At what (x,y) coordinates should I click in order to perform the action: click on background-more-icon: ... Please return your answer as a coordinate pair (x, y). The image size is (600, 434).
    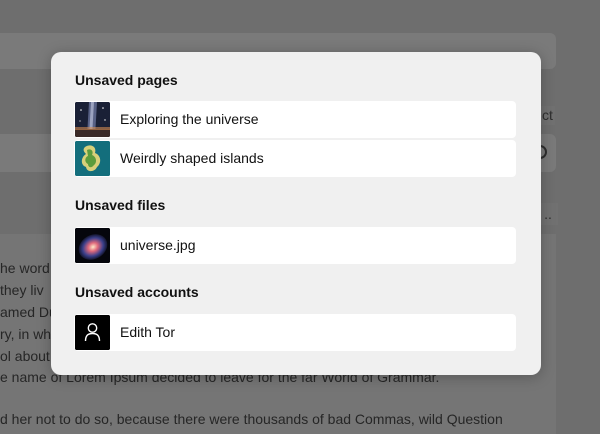
    Looking at the image, I should click on (548, 214).